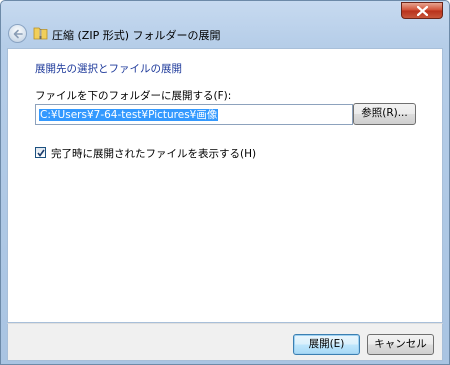 The image size is (450, 365). I want to click on checkmark-icon, so click(41, 153).